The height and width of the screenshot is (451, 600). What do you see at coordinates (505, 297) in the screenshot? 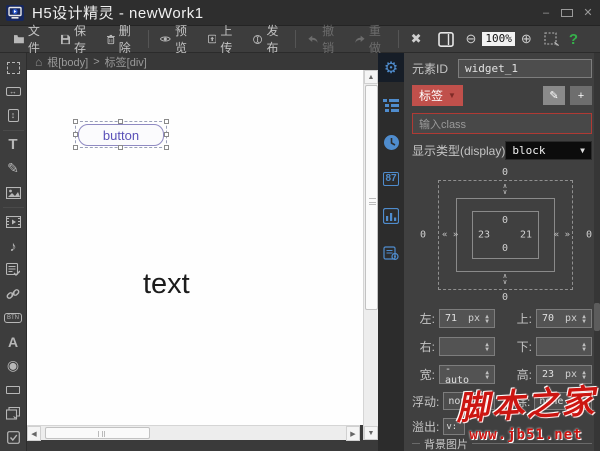
I see `margin-bottom-value: 0` at bounding box center [505, 297].